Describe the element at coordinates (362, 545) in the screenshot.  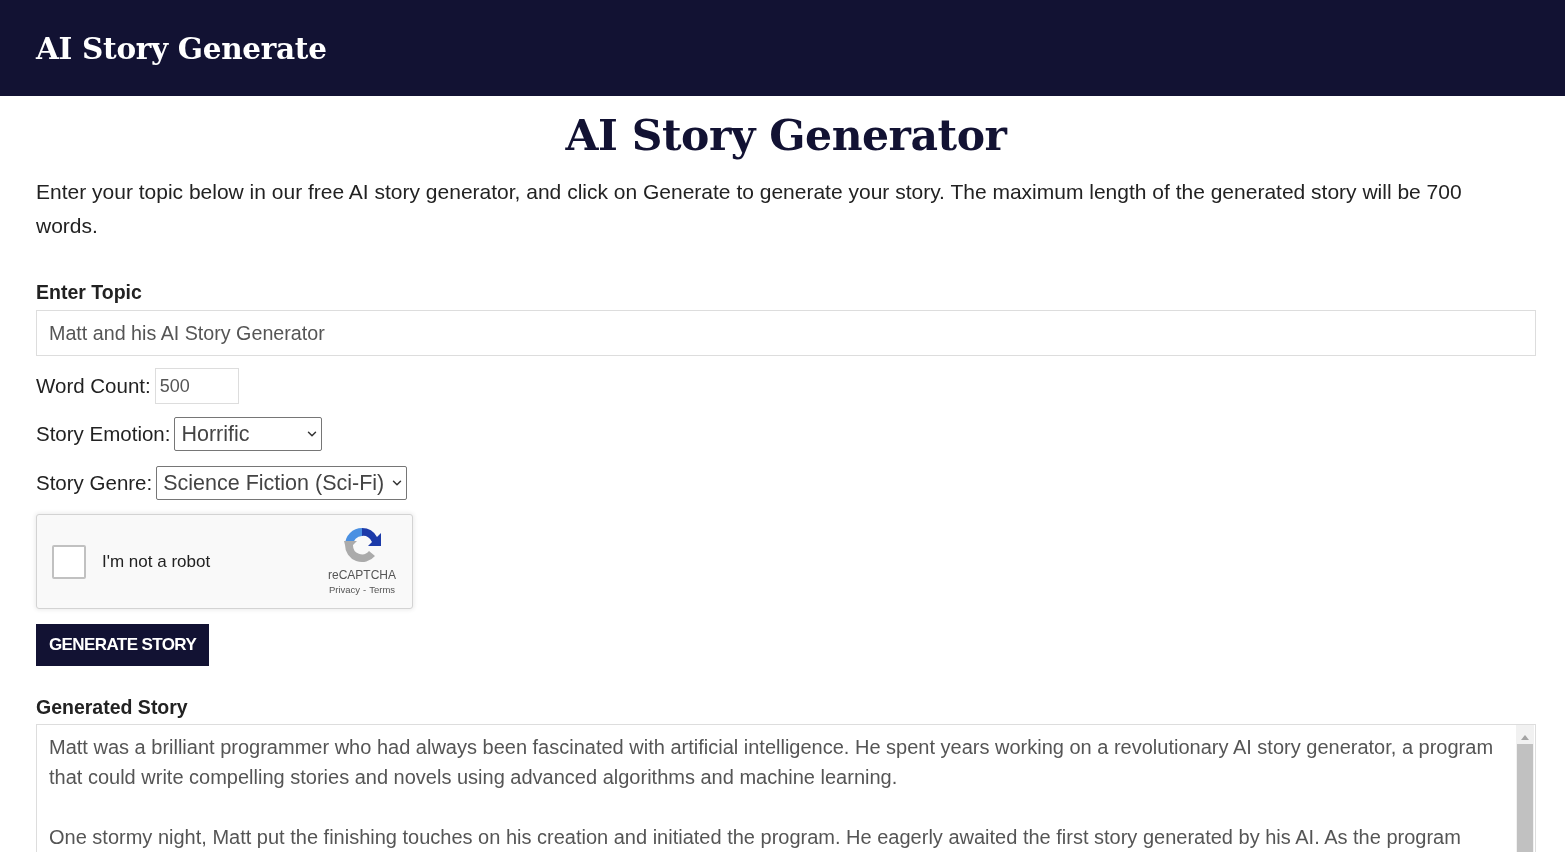
I see `circular-arrows-icon` at that location.